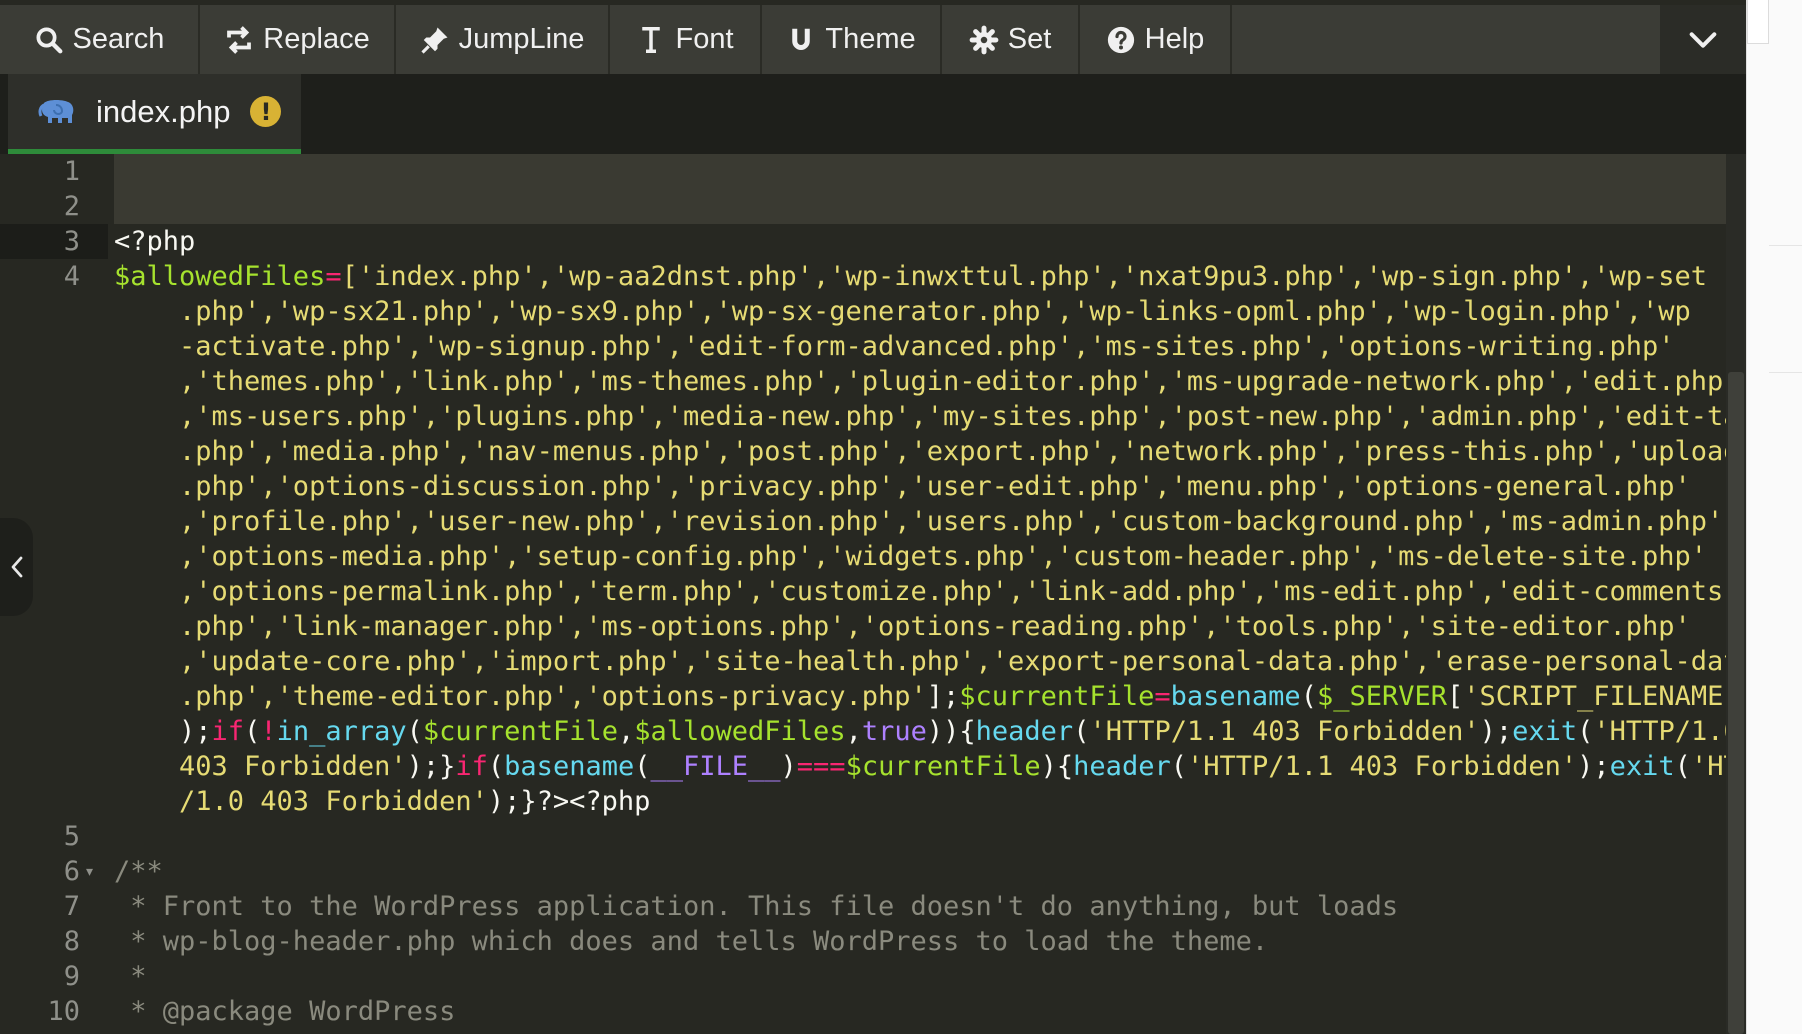 Image resolution: width=1802 pixels, height=1034 pixels. I want to click on line-number: 5, so click(71, 836).